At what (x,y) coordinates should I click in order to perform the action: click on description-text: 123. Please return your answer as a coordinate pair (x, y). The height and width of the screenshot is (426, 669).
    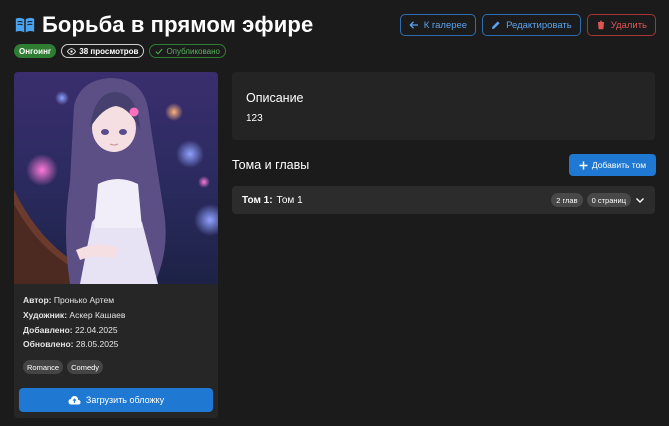
    Looking at the image, I should click on (254, 118).